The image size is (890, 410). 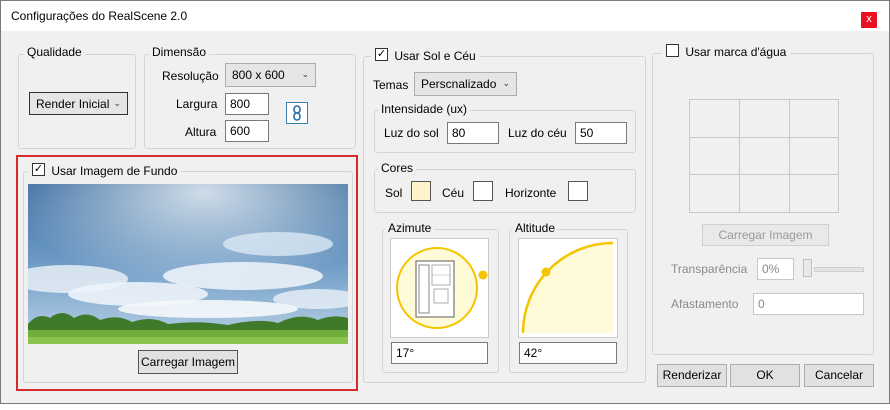 What do you see at coordinates (435, 55) in the screenshot?
I see `use-sun-sky-label: Usar Sol e Céu` at bounding box center [435, 55].